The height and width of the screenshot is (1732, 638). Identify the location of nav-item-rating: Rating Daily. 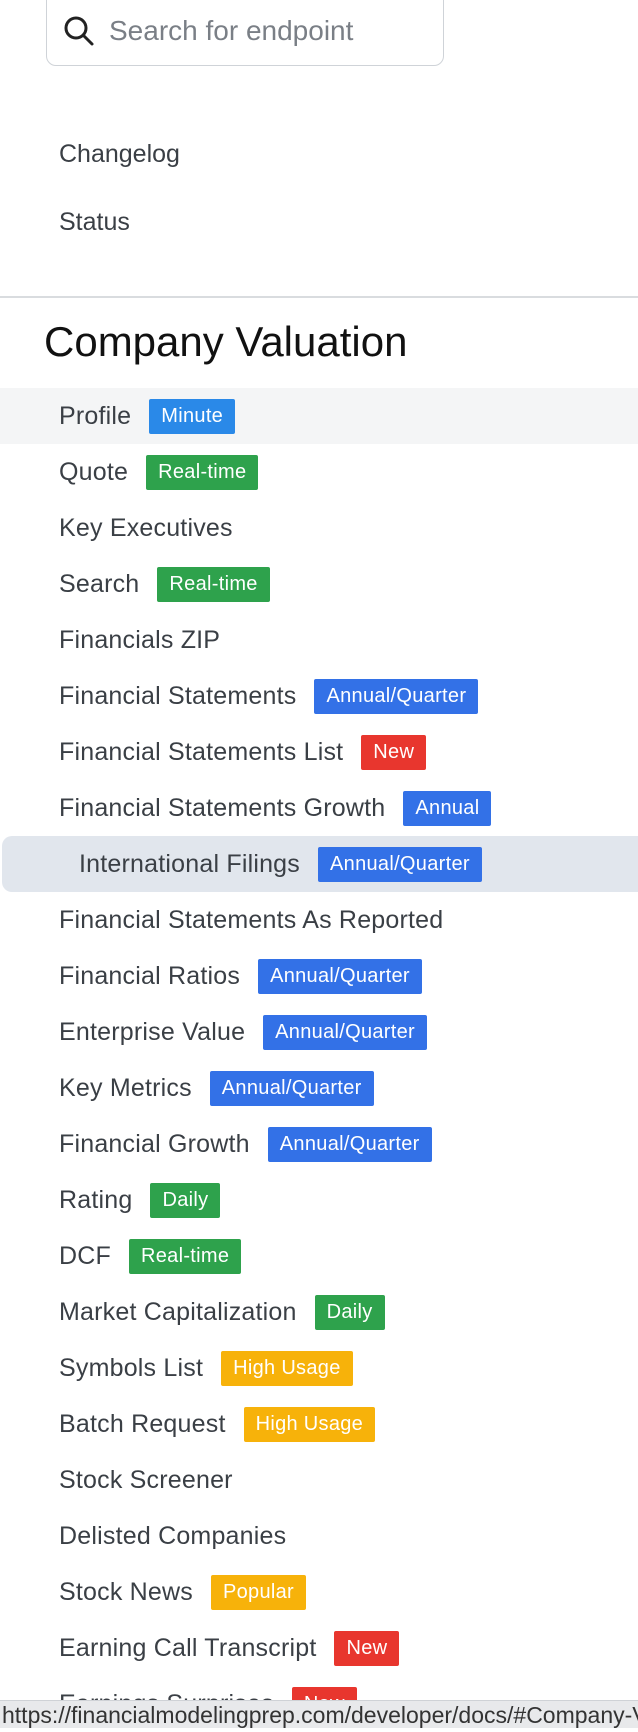
(319, 1200).